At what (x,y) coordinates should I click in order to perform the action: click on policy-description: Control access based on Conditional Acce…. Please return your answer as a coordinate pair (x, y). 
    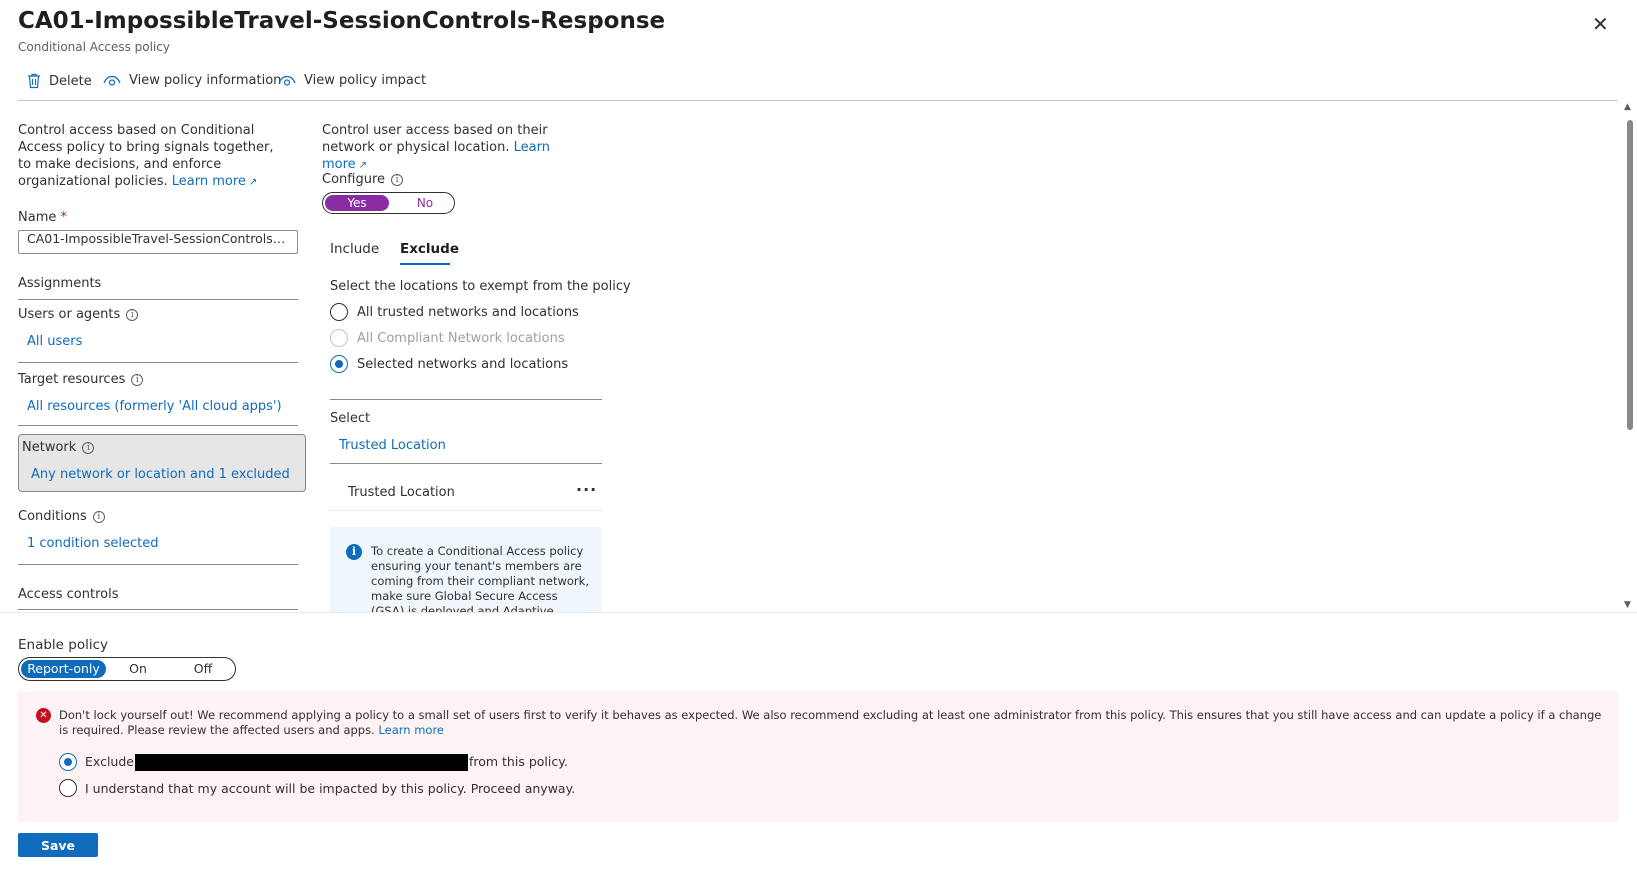
    Looking at the image, I should click on (146, 156).